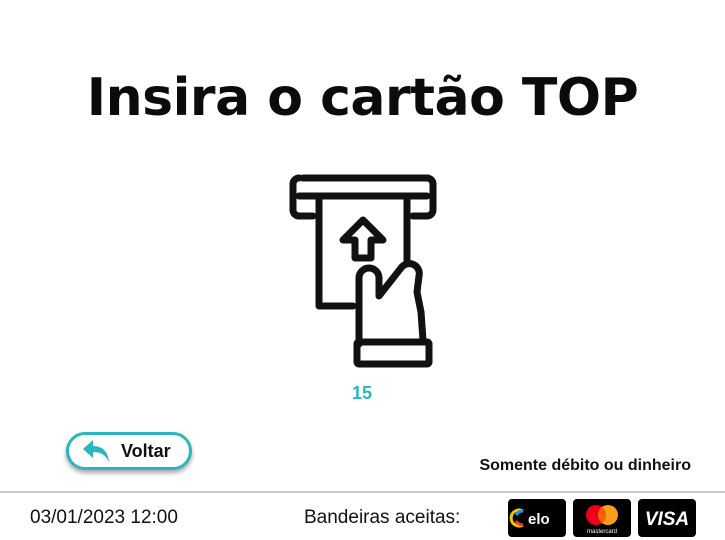 Image resolution: width=725 pixels, height=540 pixels. Describe the element at coordinates (602, 518) in the screenshot. I see `mastercard-logo: mastercard` at that location.